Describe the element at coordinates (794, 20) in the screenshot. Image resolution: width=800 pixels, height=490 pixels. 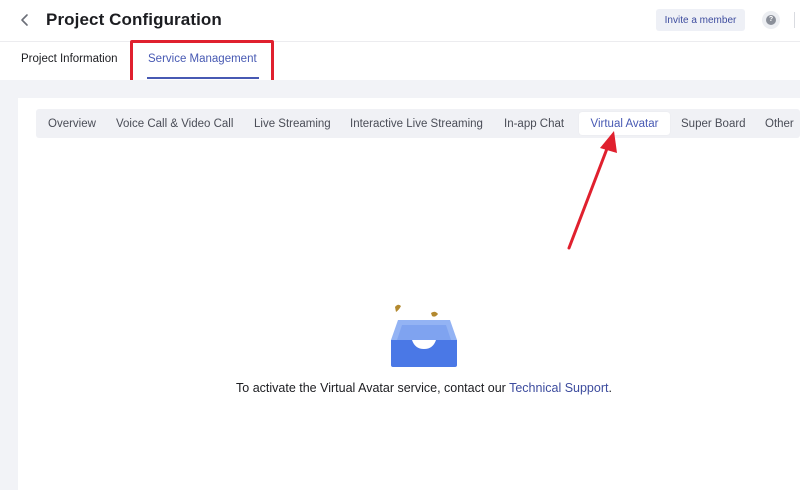
I see `header-divider` at that location.